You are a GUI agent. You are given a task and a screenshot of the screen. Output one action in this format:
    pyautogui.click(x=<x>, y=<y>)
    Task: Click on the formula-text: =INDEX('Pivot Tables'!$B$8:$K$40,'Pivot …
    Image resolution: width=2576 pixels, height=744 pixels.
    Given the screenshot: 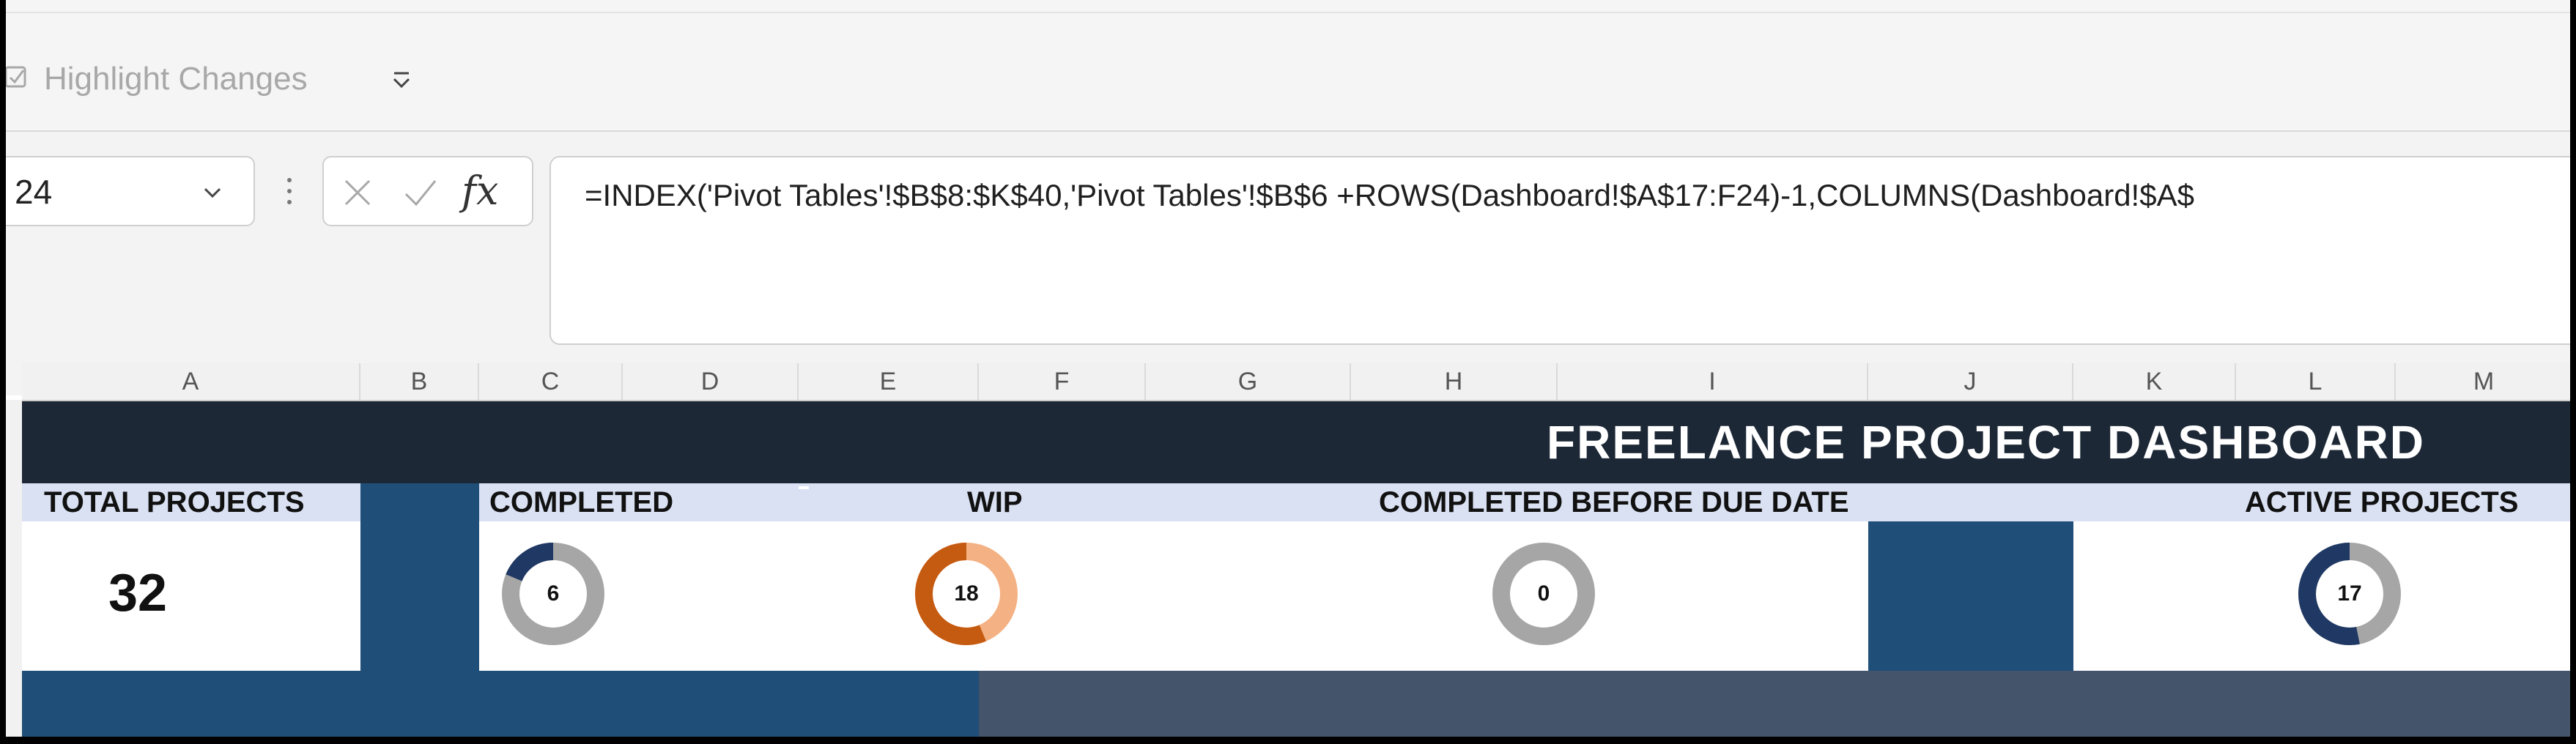 What is the action you would take?
    pyautogui.click(x=1389, y=195)
    